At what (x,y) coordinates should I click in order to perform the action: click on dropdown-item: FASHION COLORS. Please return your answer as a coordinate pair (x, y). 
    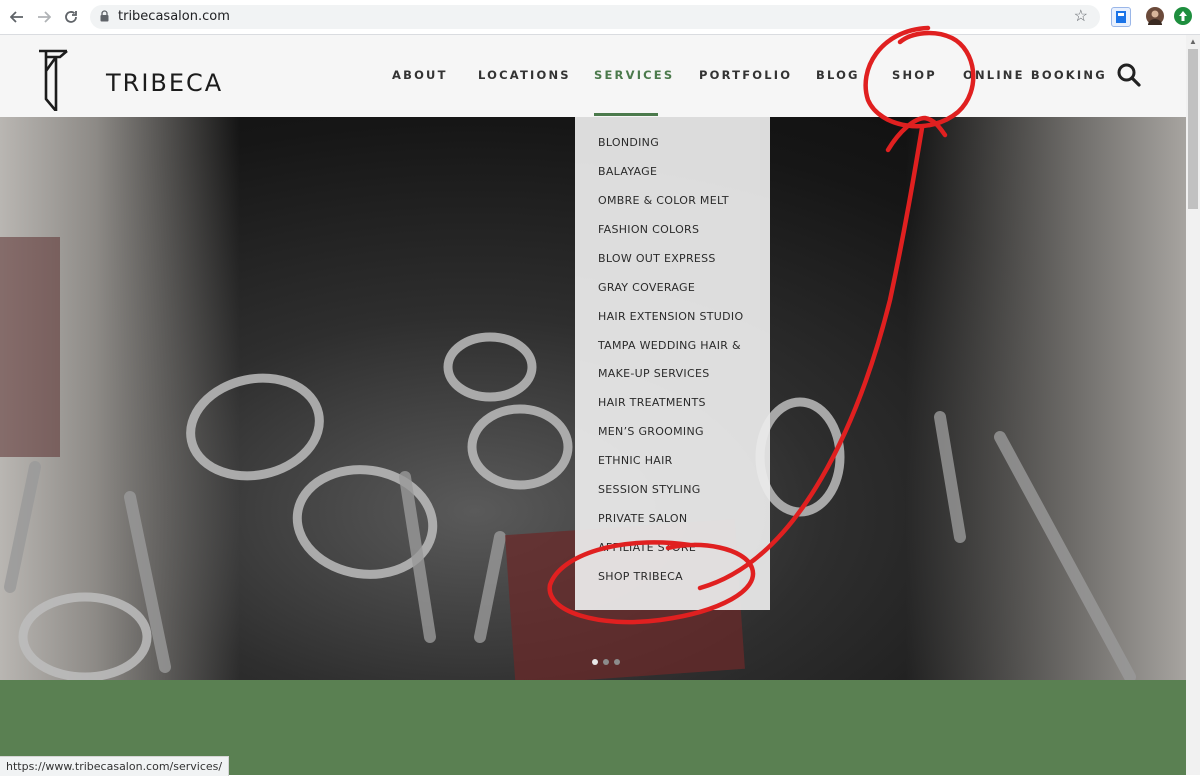
    Looking at the image, I should click on (648, 229).